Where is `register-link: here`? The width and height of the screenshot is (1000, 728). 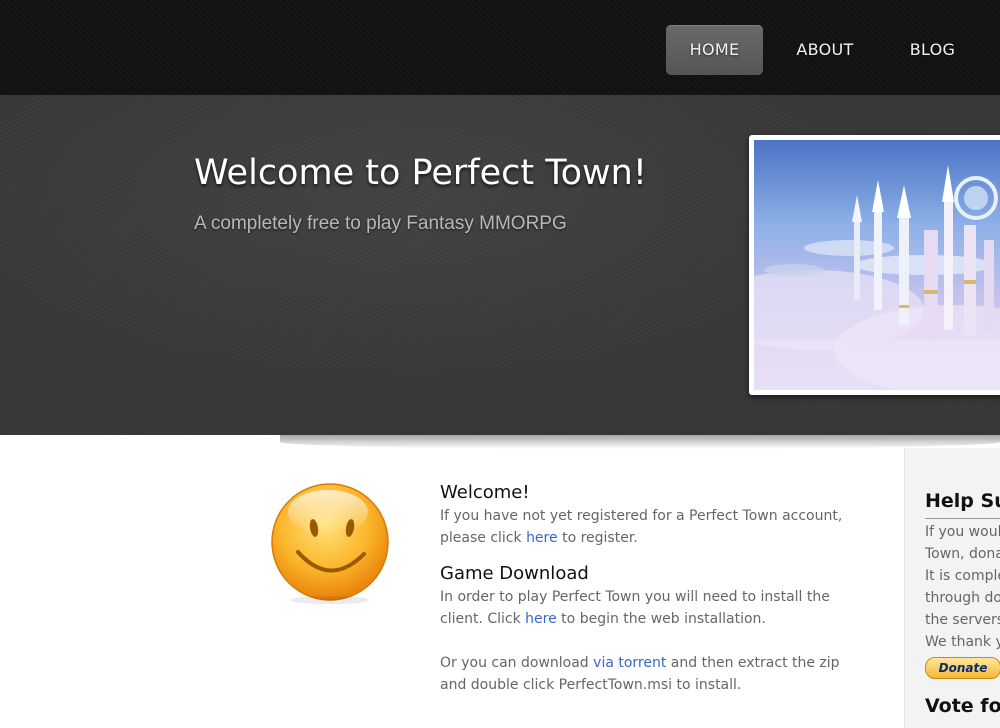
register-link: here is located at coordinates (542, 538).